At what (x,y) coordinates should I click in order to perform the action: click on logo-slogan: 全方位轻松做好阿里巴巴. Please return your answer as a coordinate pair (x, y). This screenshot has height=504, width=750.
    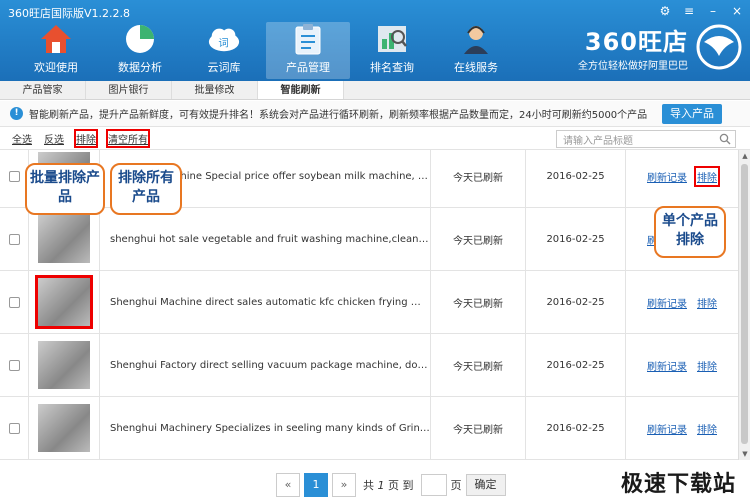
    Looking at the image, I should click on (633, 66).